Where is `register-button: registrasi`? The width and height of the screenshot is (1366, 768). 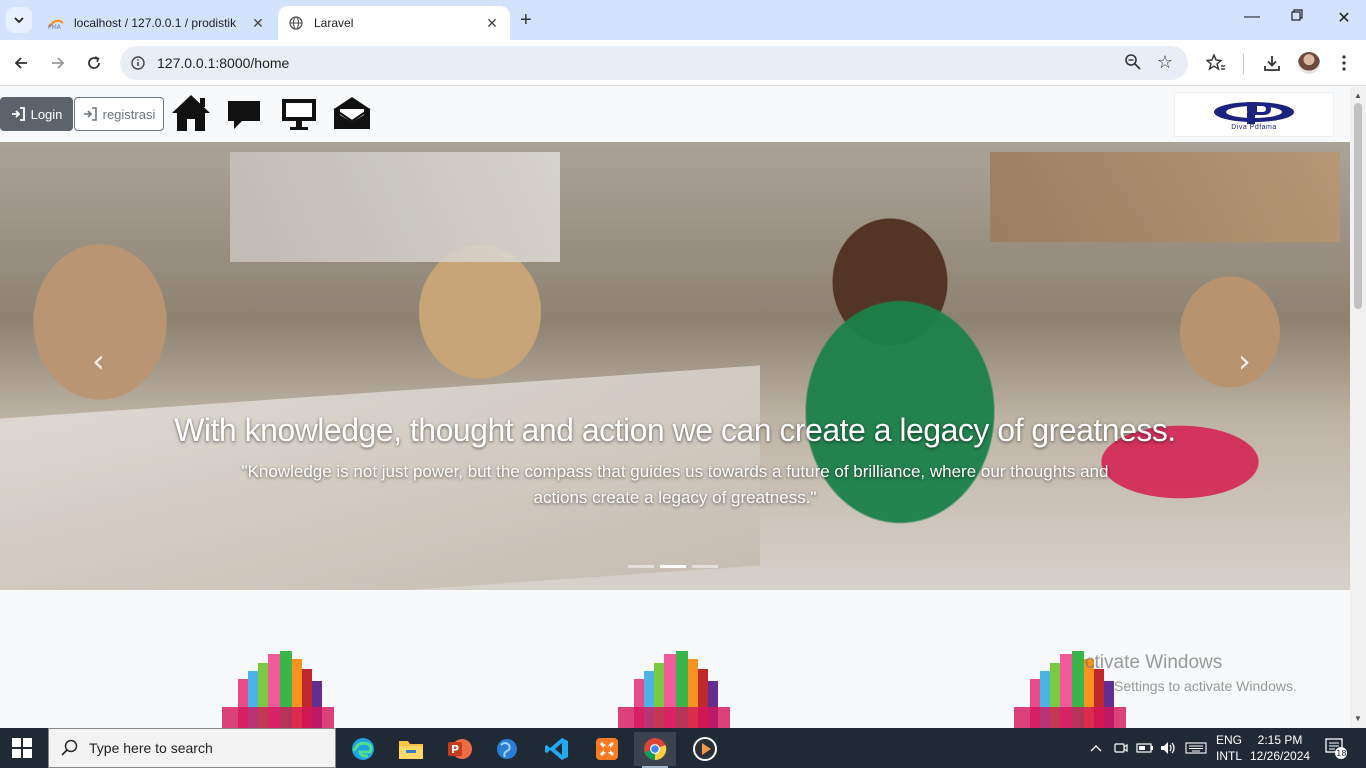
register-button: registrasi is located at coordinates (119, 114).